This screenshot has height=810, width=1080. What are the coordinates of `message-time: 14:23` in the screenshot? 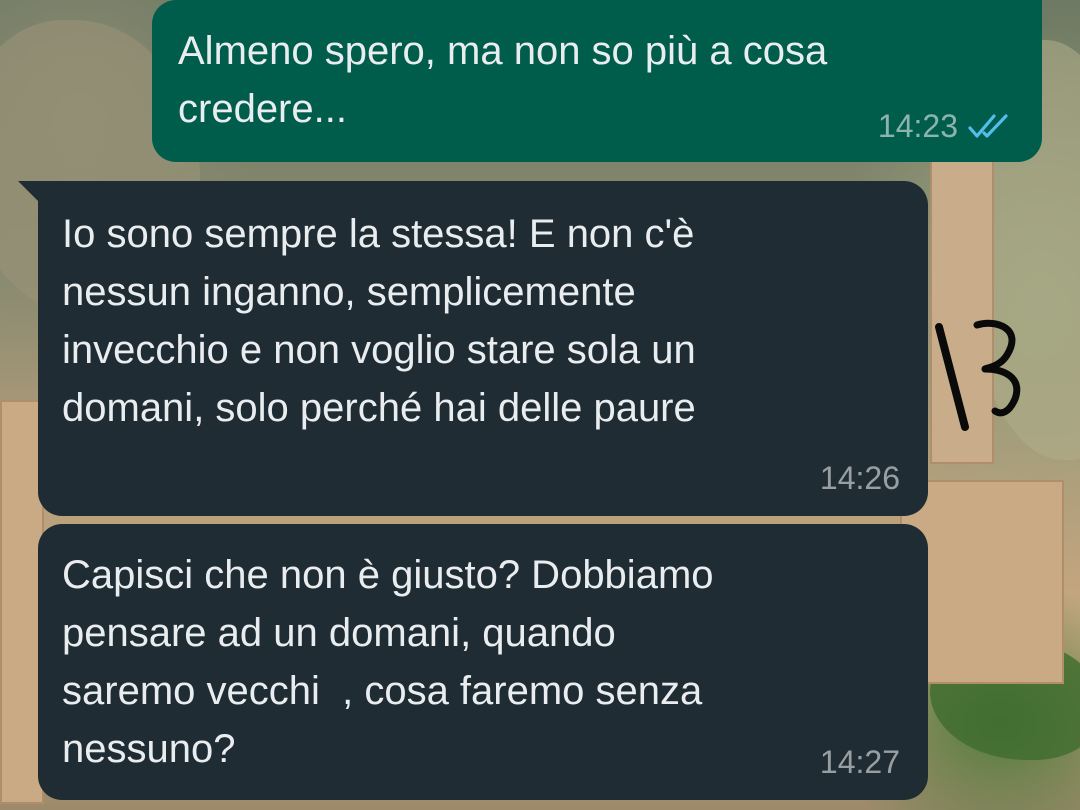 It's located at (917, 126).